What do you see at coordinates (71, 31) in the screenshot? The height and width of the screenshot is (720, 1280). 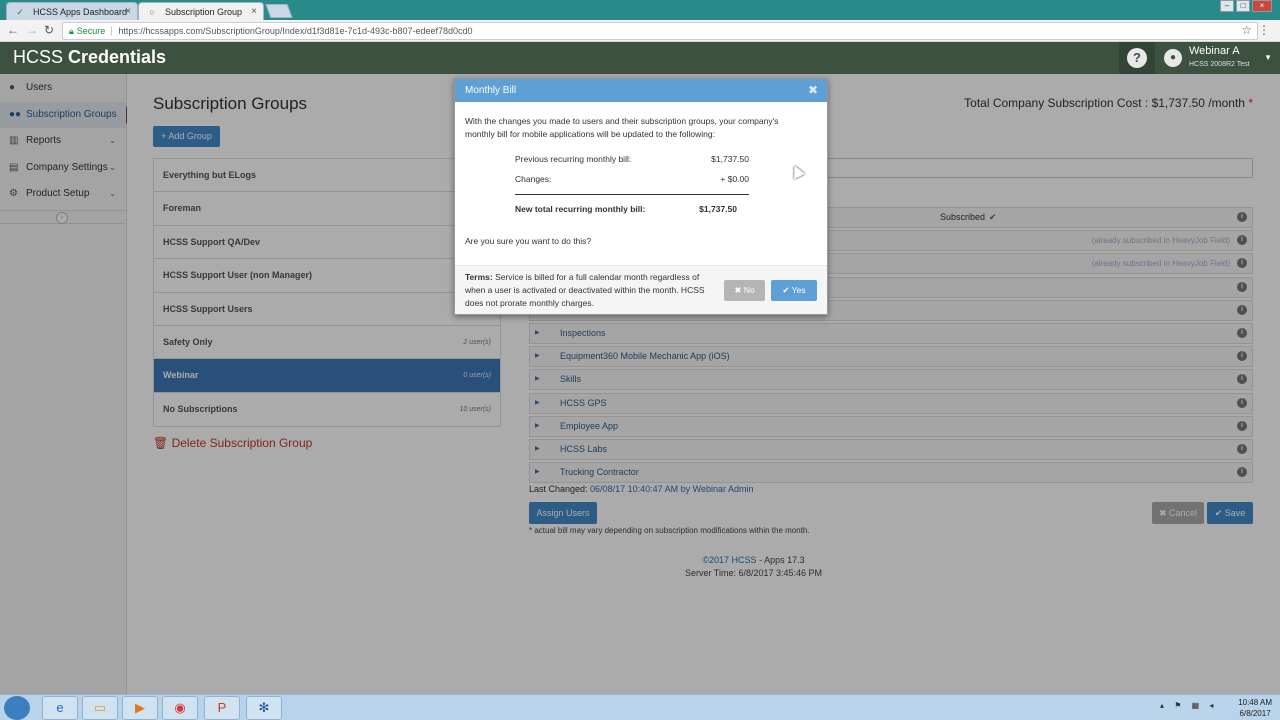 I see `lock-icon: 🔒︎` at bounding box center [71, 31].